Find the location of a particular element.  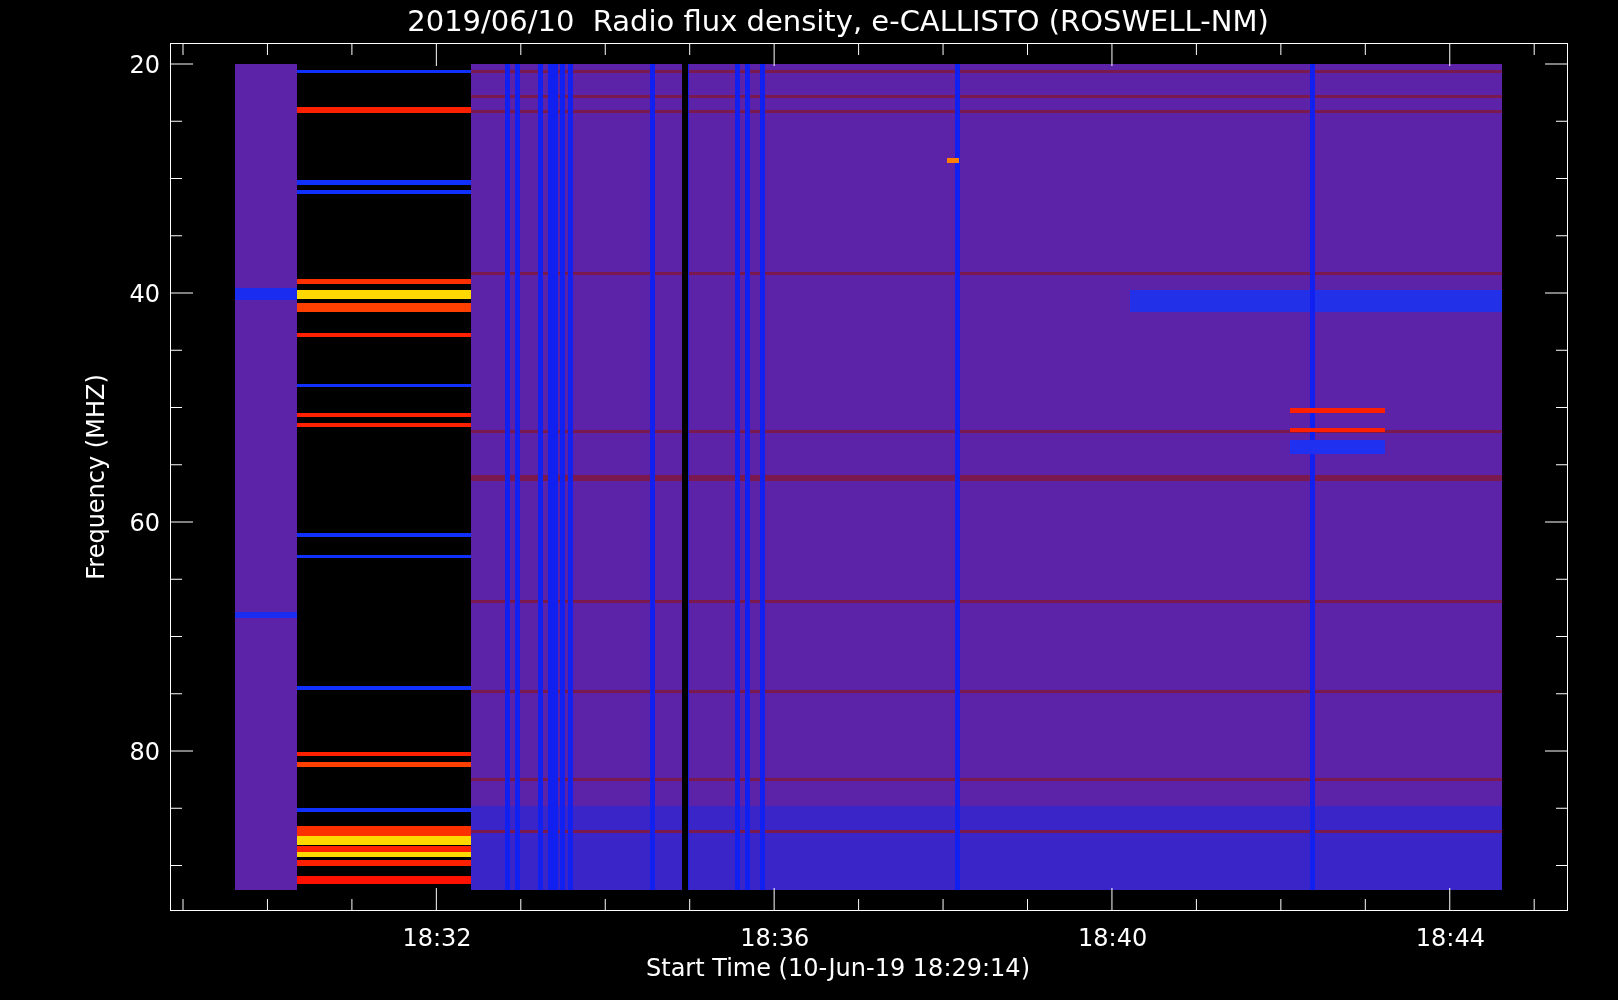

axis-label: Start Time (10-Jun-19 18:29:14) is located at coordinates (838, 968).